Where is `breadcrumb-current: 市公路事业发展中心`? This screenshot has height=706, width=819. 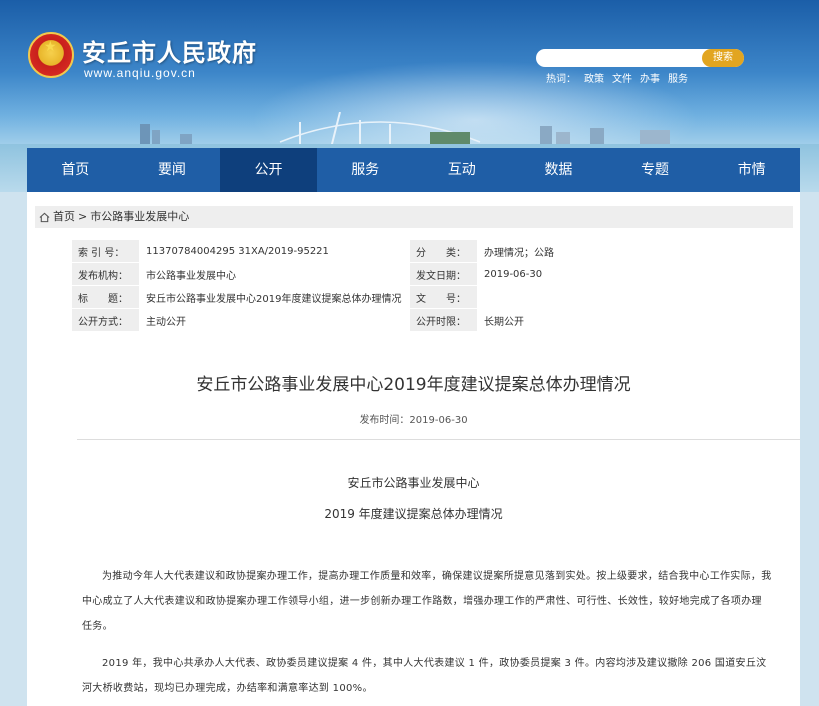 breadcrumb-current: 市公路事业发展中心 is located at coordinates (139, 217).